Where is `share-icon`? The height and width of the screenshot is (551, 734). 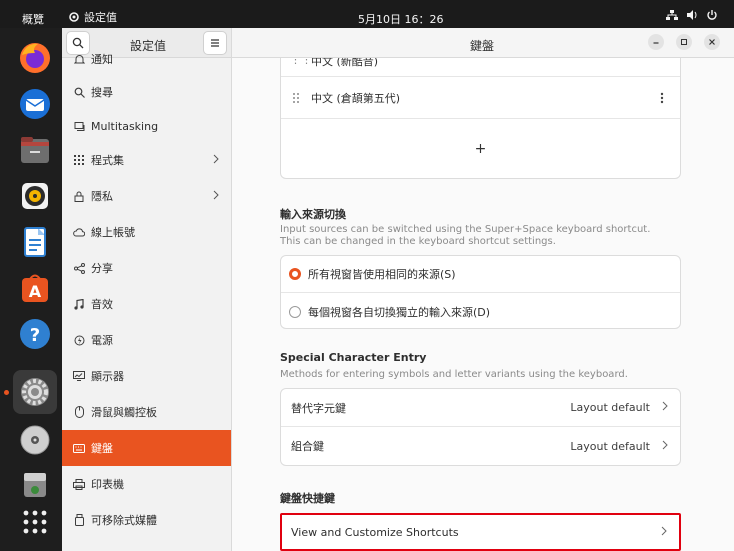 share-icon is located at coordinates (79, 268).